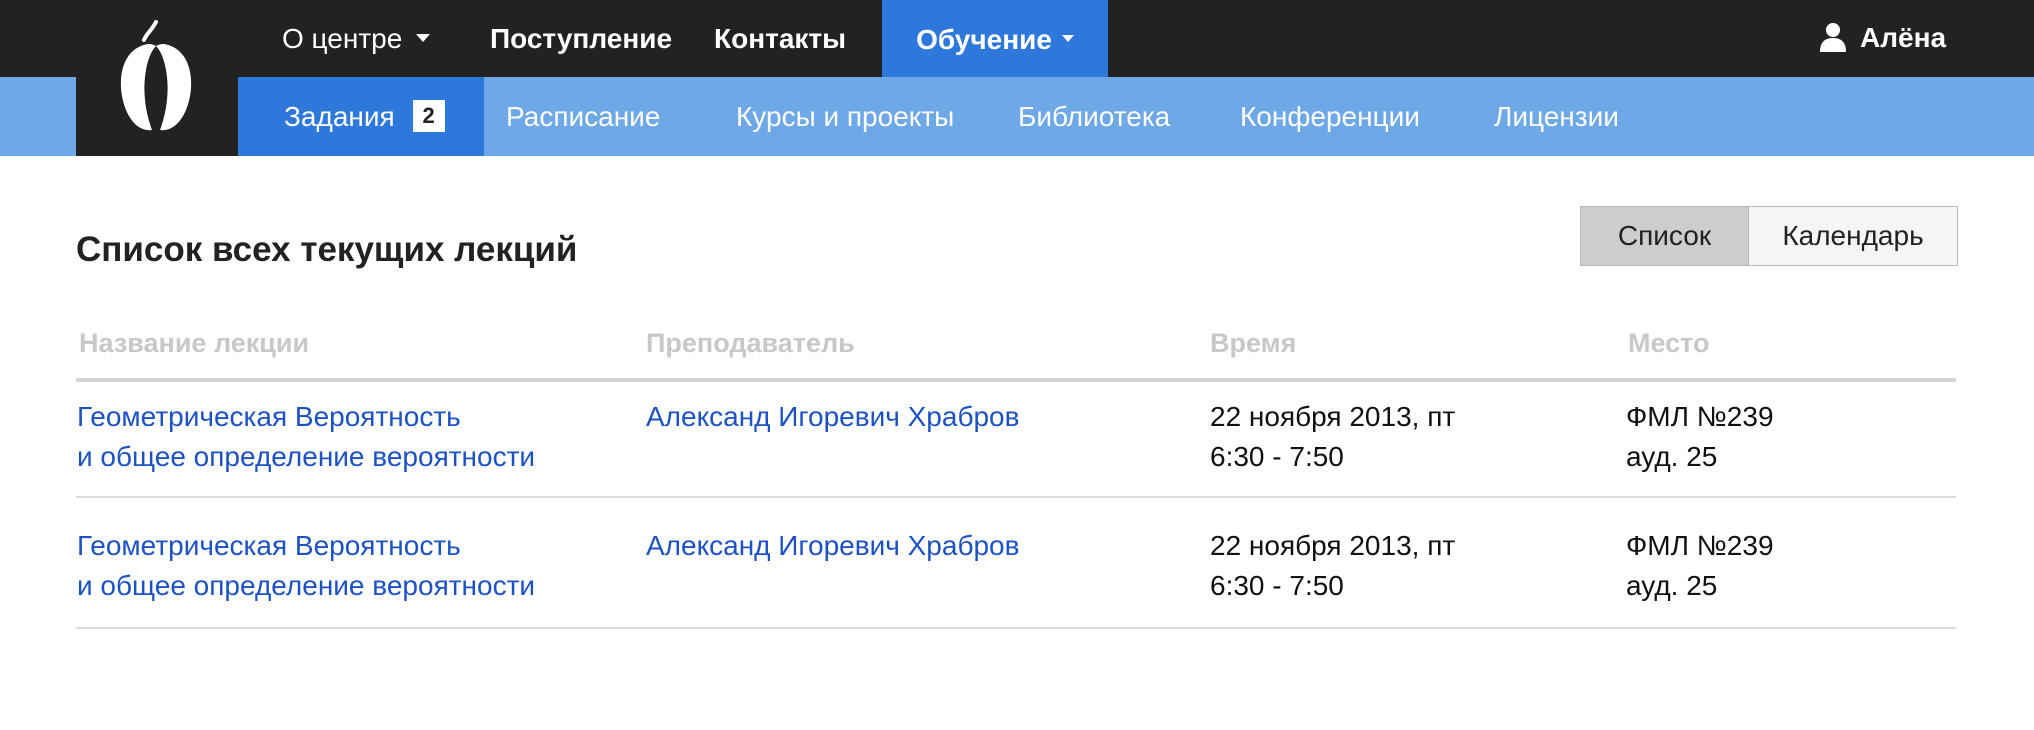 The width and height of the screenshot is (2034, 730). Describe the element at coordinates (1016, 380) in the screenshot. I see `table-header-divider` at that location.